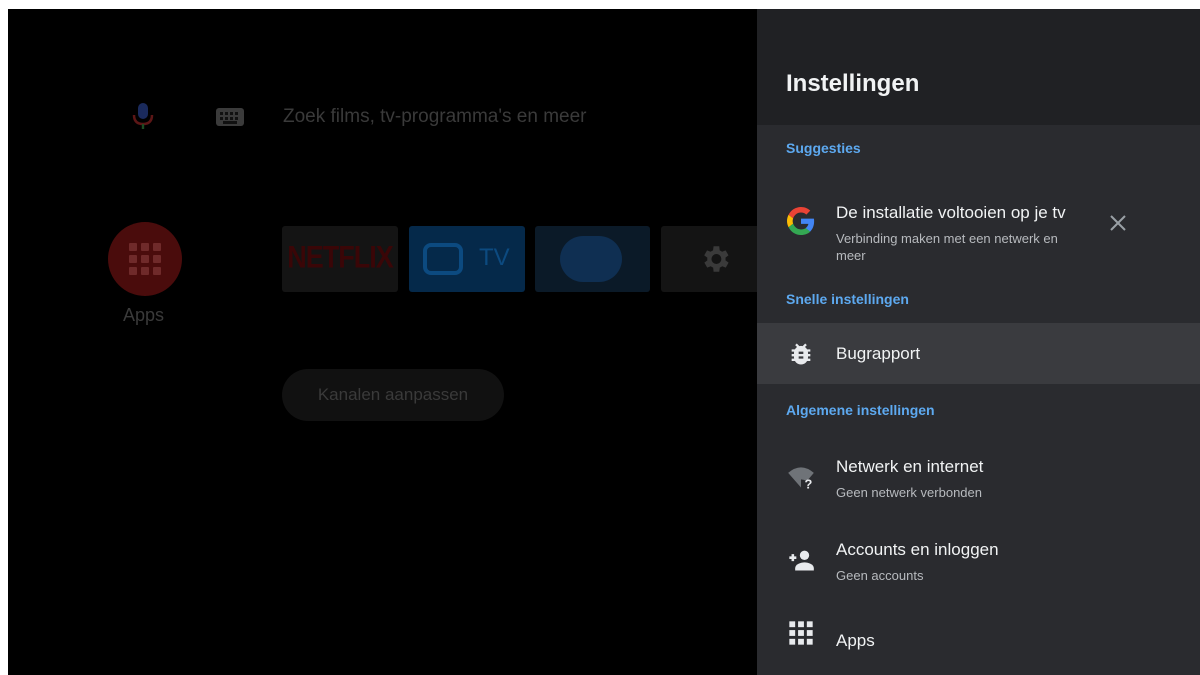 The image size is (1200, 675). What do you see at coordinates (909, 492) in the screenshot?
I see `network-subtitle: Geen netwerk verbonden` at bounding box center [909, 492].